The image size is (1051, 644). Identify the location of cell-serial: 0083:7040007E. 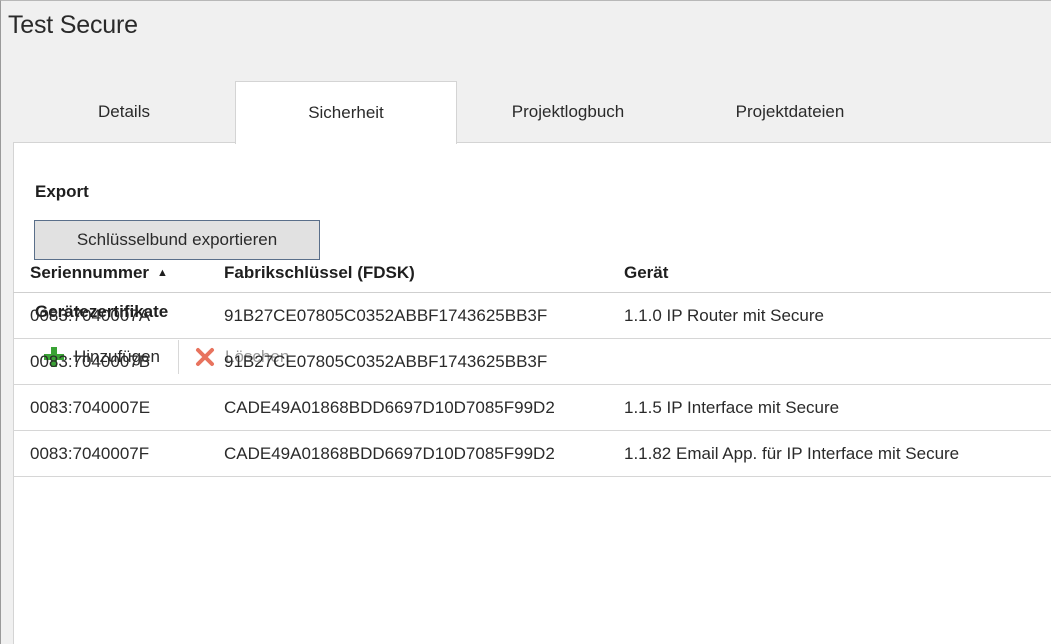
(90, 407).